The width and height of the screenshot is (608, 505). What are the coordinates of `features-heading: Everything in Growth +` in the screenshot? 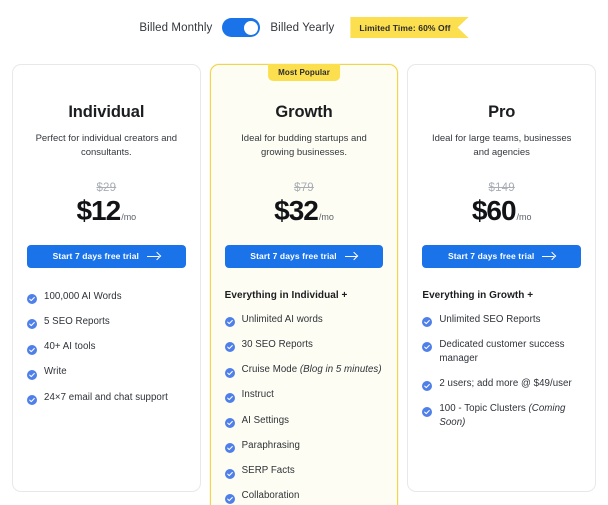 It's located at (478, 295).